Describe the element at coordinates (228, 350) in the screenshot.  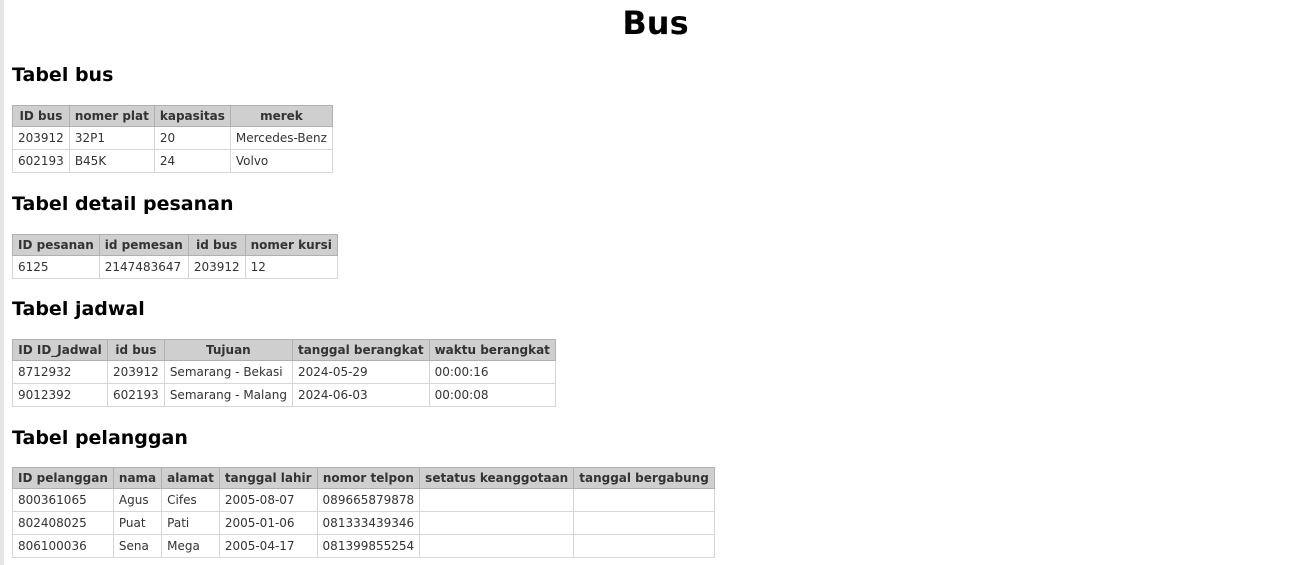
I see `column-header: Tujuan` at that location.